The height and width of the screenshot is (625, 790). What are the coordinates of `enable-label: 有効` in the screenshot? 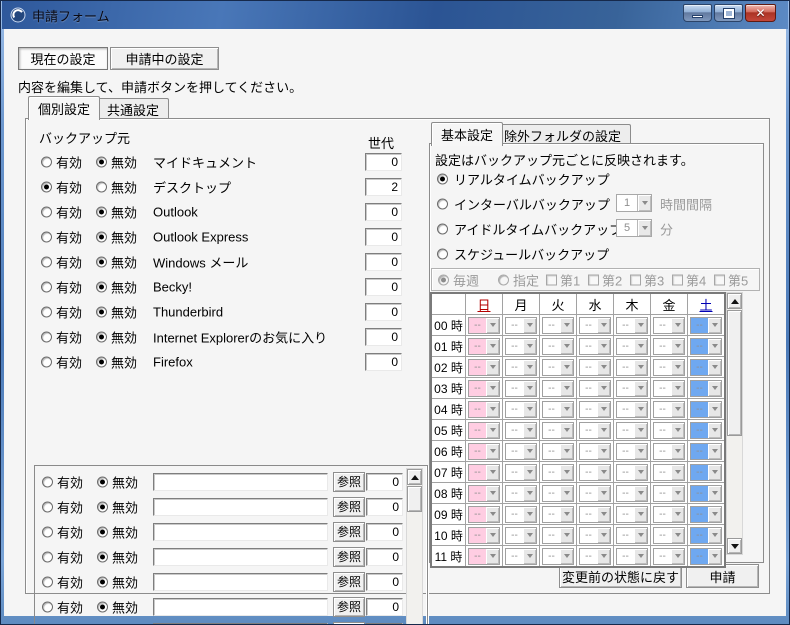 It's located at (69, 312).